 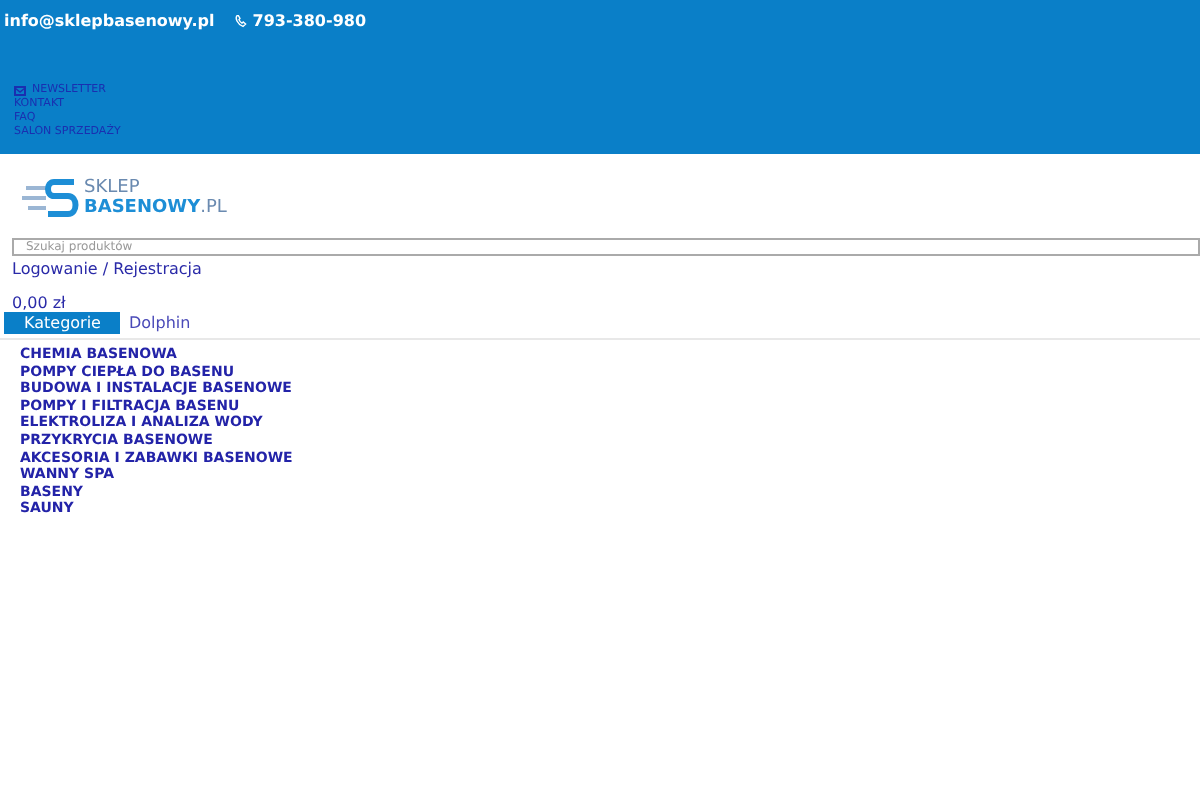 I want to click on email-address: info@sklepbasenowy.pl, so click(x=109, y=21).